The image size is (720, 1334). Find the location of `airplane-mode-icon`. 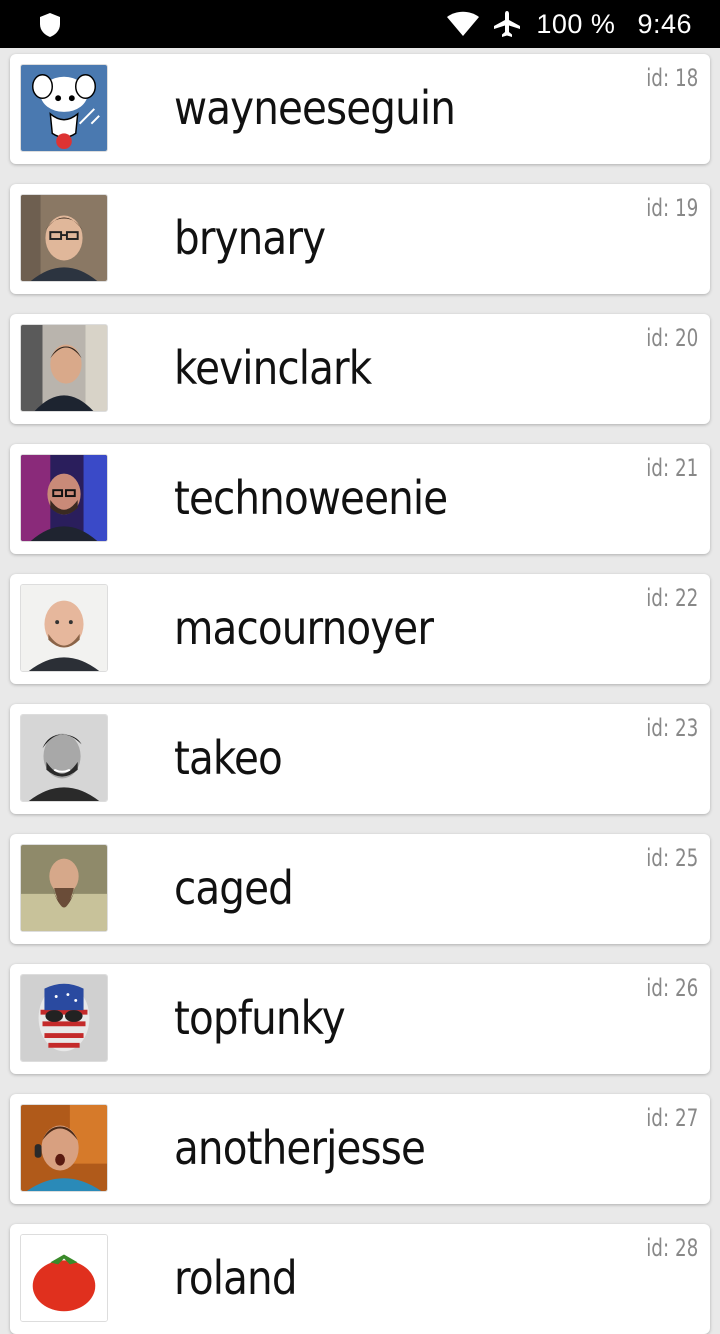

airplane-mode-icon is located at coordinates (507, 24).